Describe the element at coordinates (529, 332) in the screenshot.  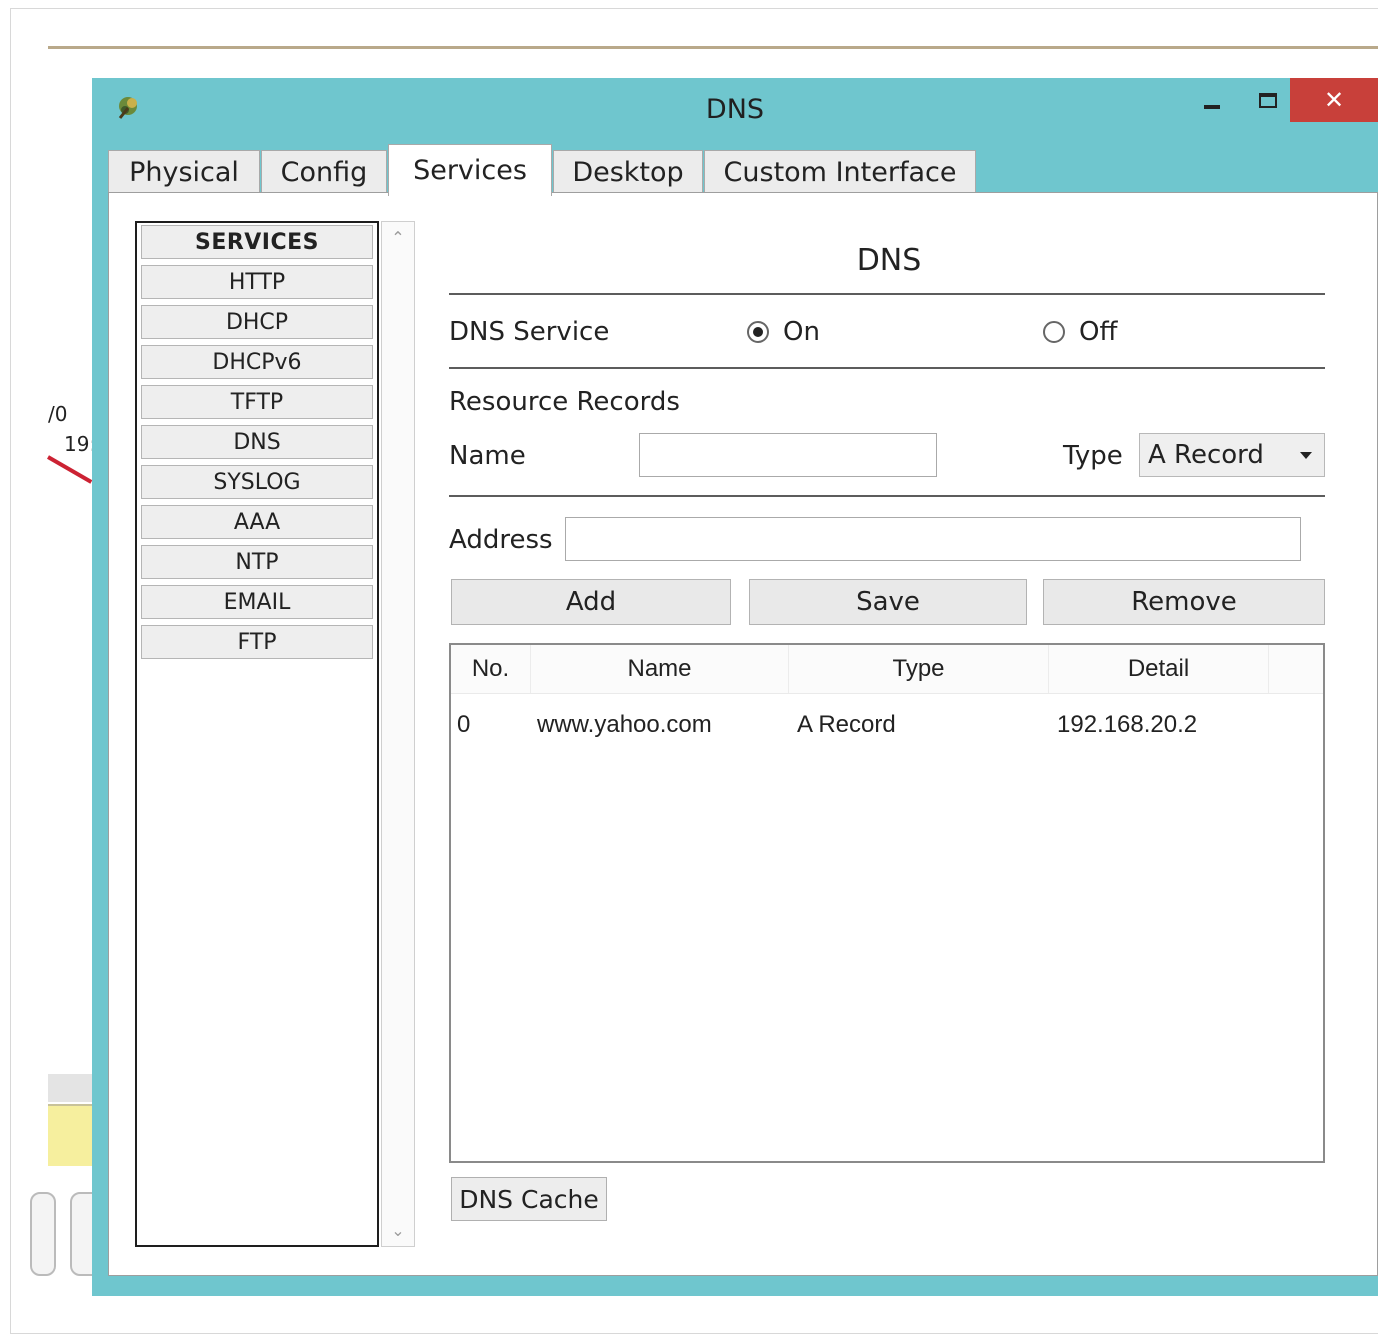
I see `dns-service-label: DNS Service` at that location.